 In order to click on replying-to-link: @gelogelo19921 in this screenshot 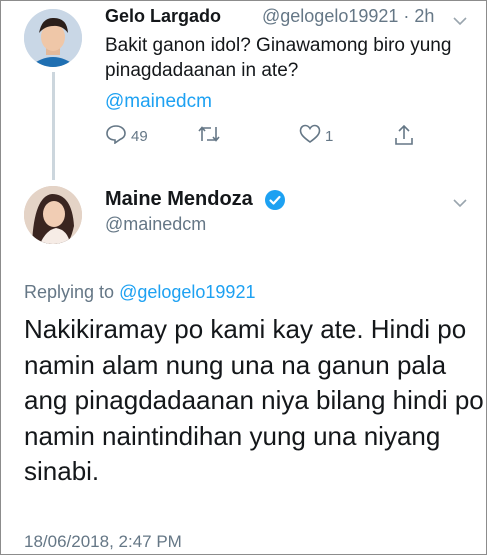, I will do `click(187, 292)`.